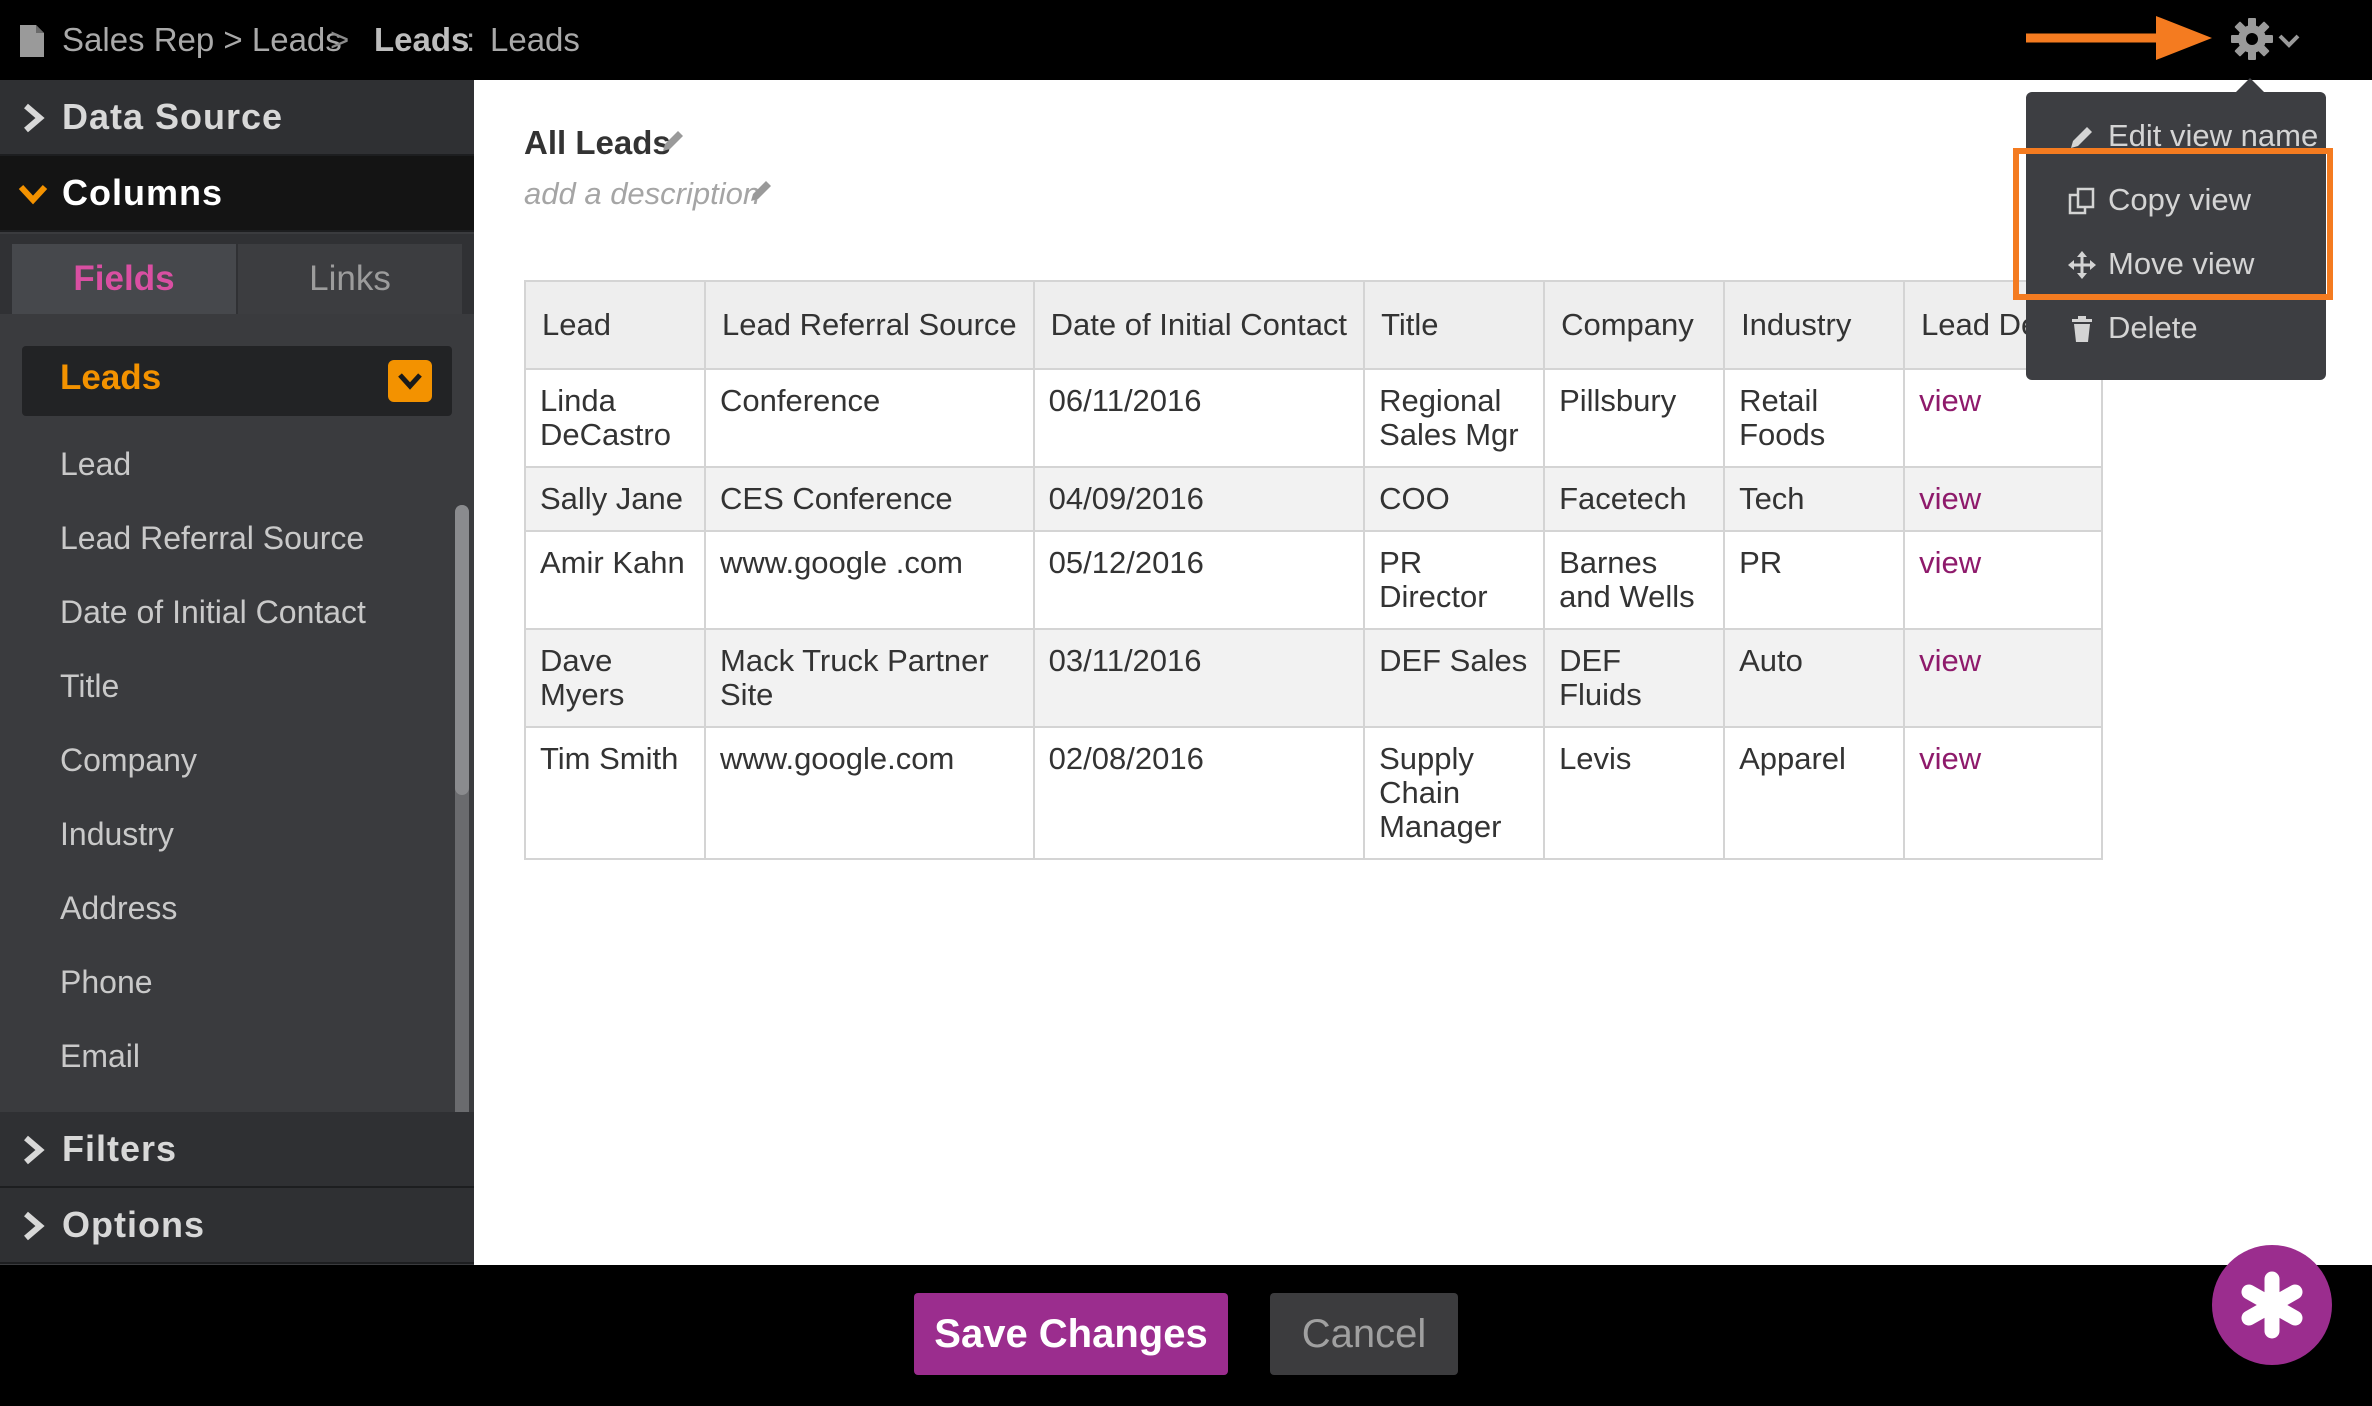 The image size is (2372, 1406). What do you see at coordinates (202, 40) in the screenshot?
I see `breadcrumb-path: Sales Rep > Leads` at bounding box center [202, 40].